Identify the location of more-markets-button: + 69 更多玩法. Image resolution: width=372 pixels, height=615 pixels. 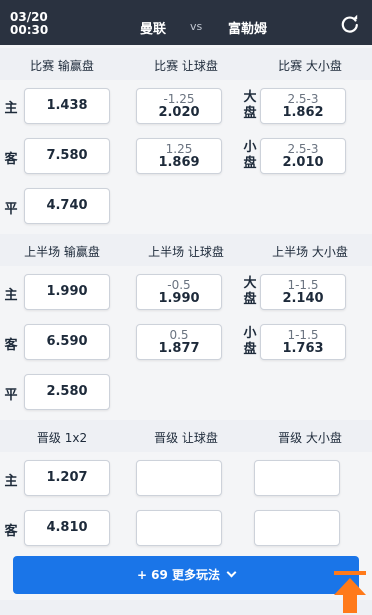
(186, 575).